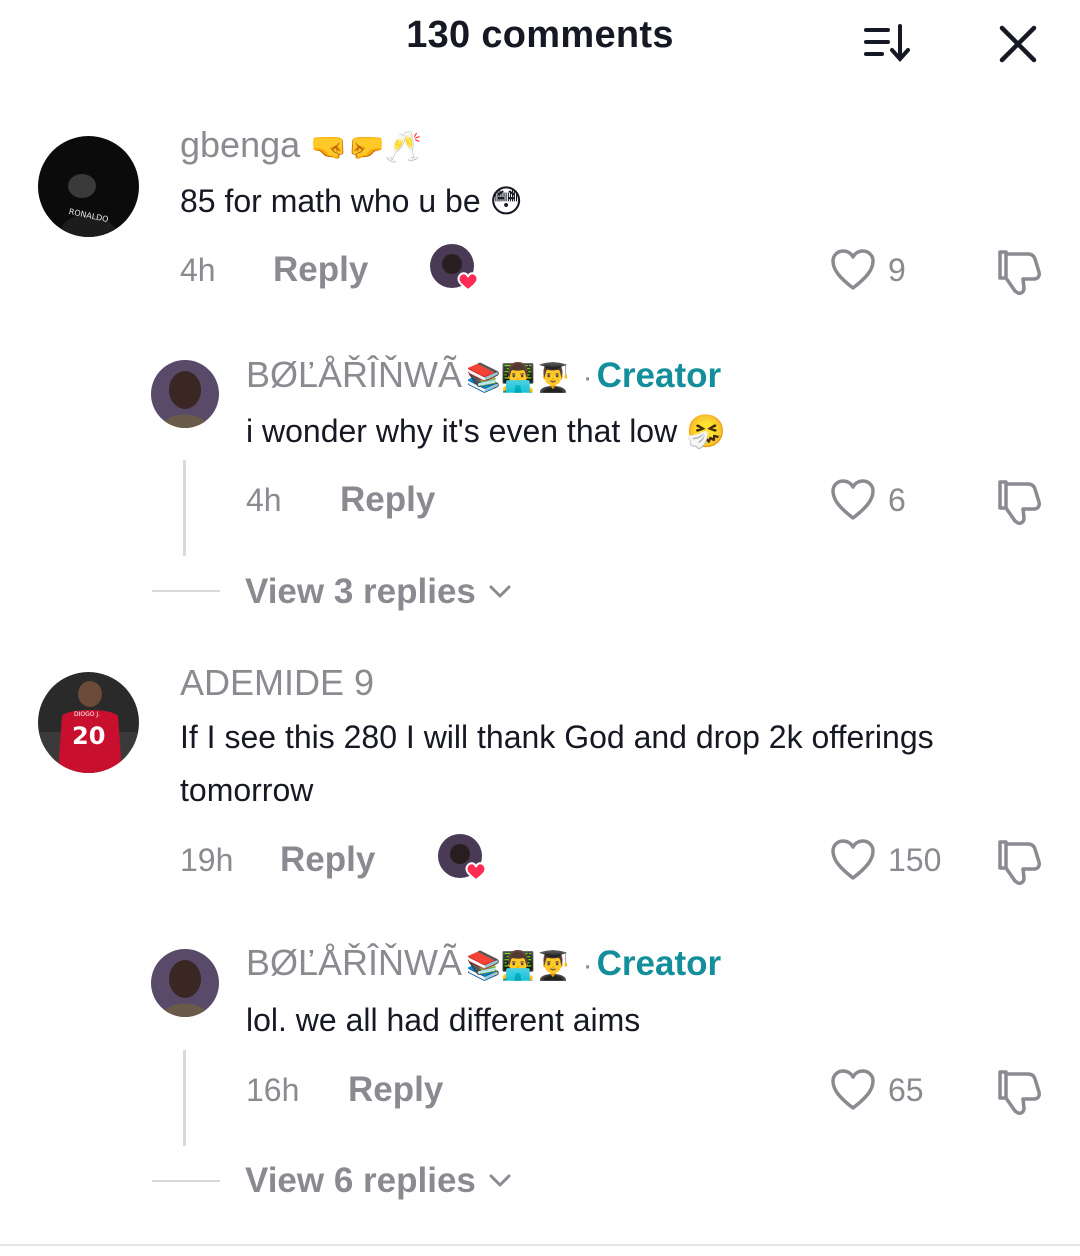  Describe the element at coordinates (277, 683) in the screenshot. I see `comment-username: ADEMIDE 9` at that location.